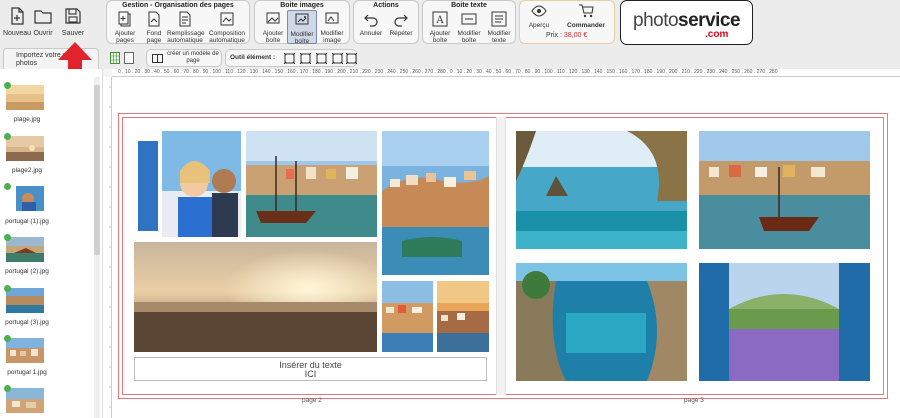 Image resolution: width=900 pixels, height=418 pixels. I want to click on secondary-toolbar: créer un modèle de page Outil élément :, so click(450, 58).